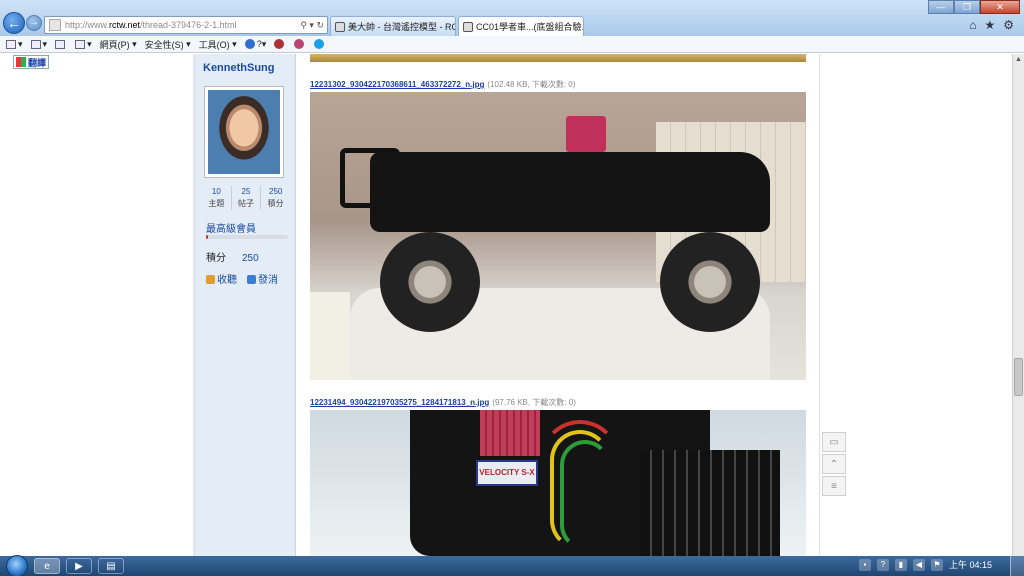 Image resolution: width=1024 pixels, height=576 pixels. I want to click on maximize-button: ❐, so click(967, 7).